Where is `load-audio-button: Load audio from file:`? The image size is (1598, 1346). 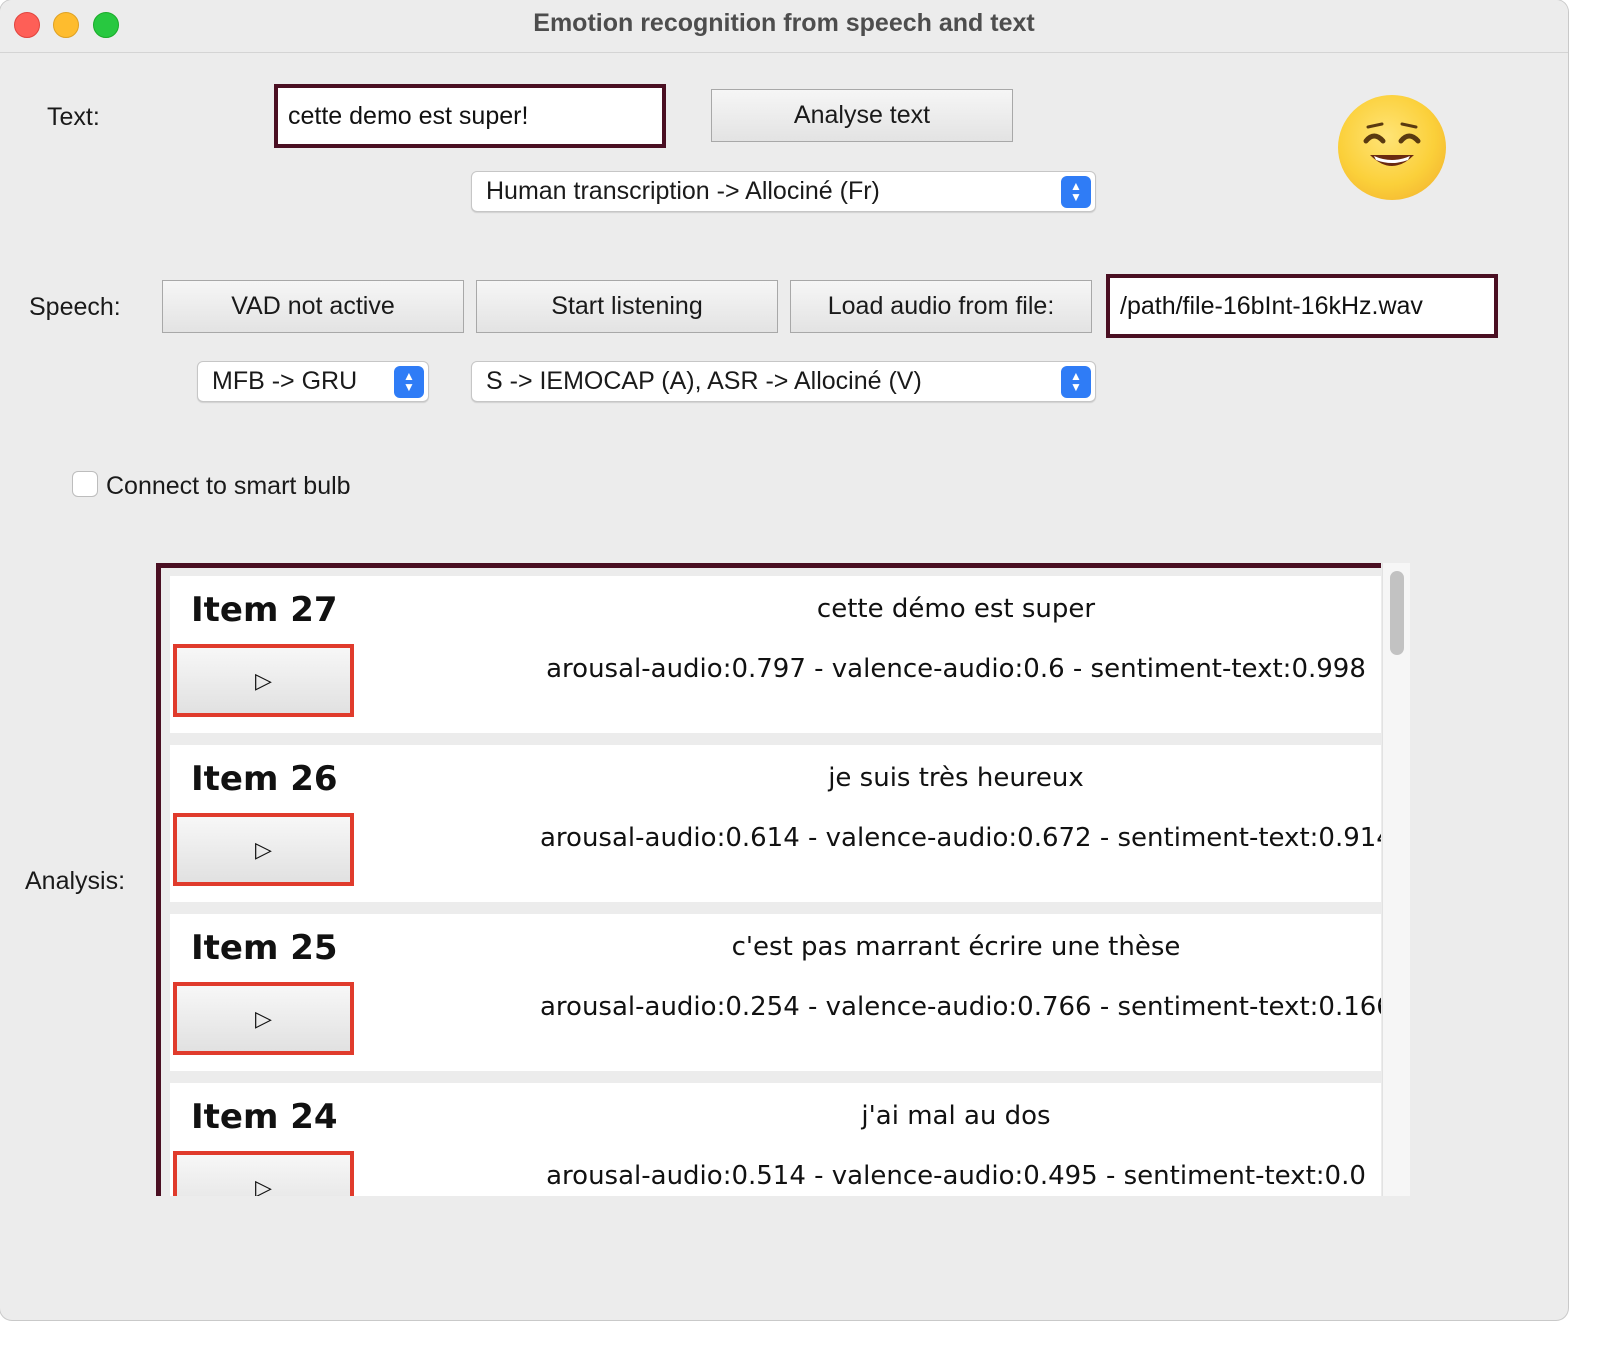 load-audio-button: Load audio from file: is located at coordinates (941, 306).